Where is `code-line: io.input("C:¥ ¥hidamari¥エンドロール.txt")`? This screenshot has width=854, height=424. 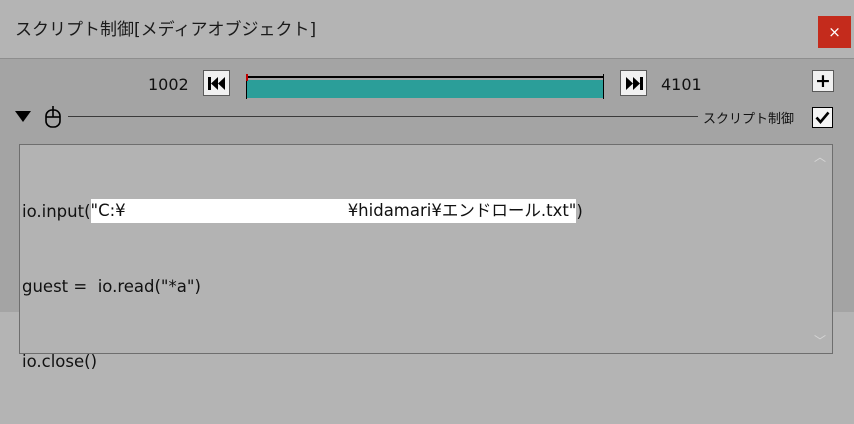
code-line: io.input("C:¥ ¥hidamari¥エンドロール.txt") is located at coordinates (301, 211).